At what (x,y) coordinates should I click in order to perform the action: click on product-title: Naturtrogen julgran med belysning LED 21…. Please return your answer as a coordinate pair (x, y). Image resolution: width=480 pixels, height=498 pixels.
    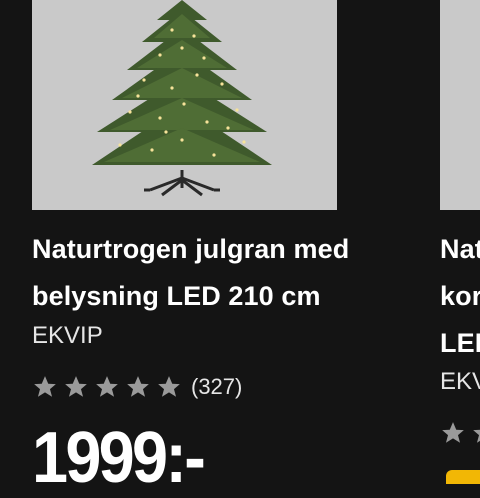
    Looking at the image, I should click on (212, 273).